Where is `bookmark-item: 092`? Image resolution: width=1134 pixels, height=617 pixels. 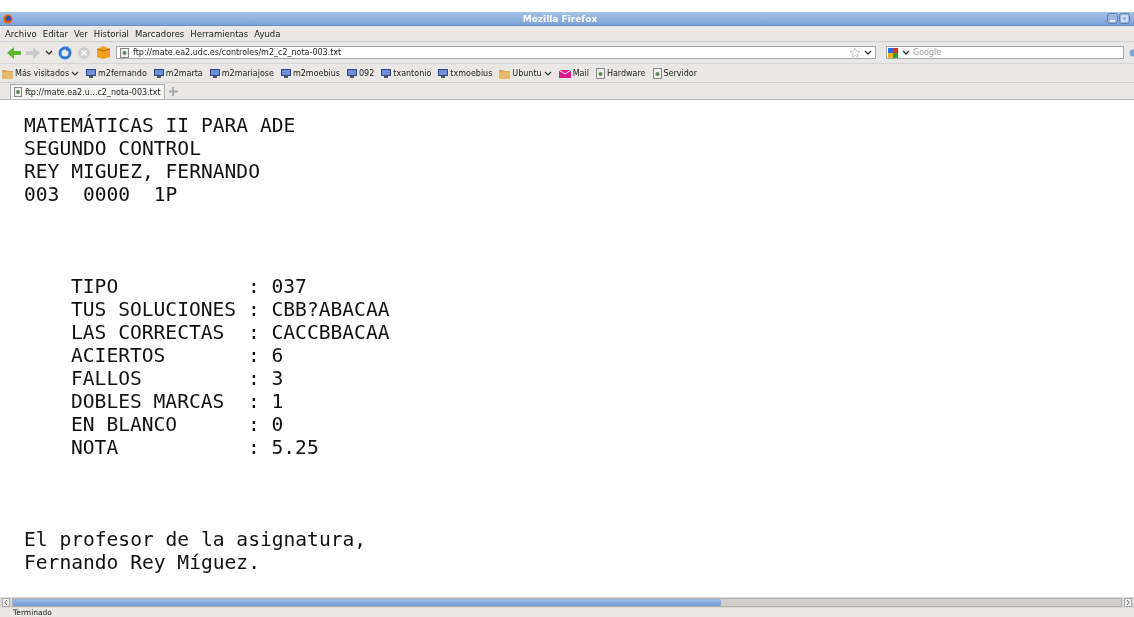
bookmark-item: 092 is located at coordinates (361, 73).